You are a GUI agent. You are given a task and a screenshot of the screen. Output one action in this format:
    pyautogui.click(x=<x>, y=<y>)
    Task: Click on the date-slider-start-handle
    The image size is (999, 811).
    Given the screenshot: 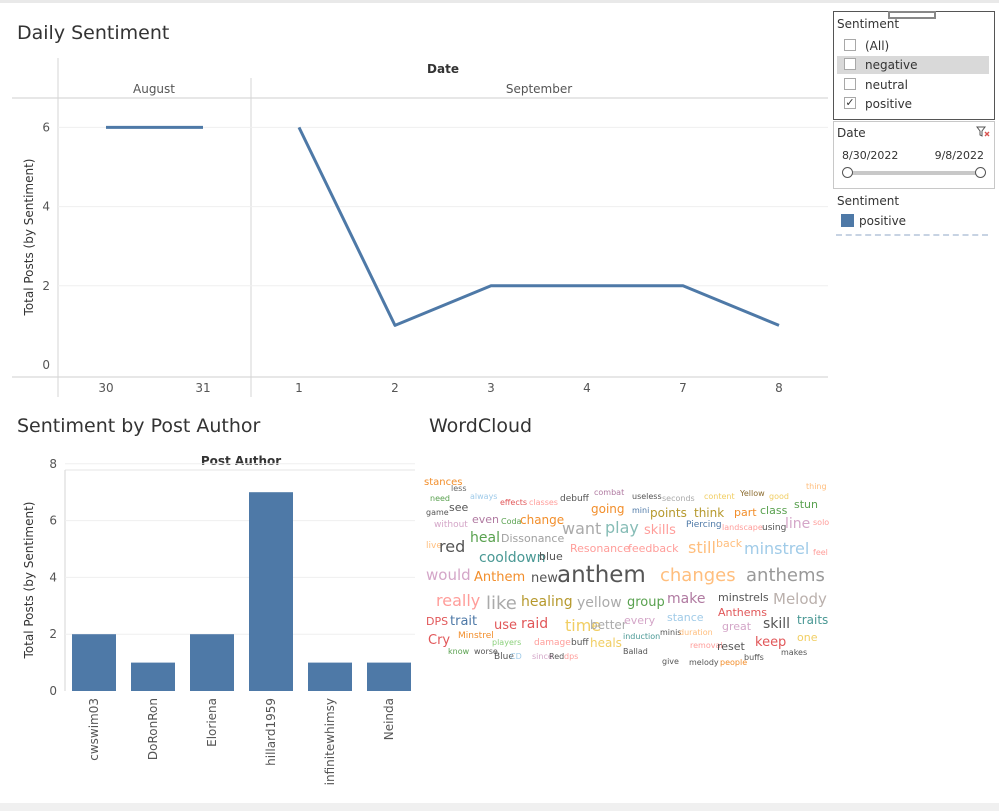 What is the action you would take?
    pyautogui.click(x=847, y=172)
    